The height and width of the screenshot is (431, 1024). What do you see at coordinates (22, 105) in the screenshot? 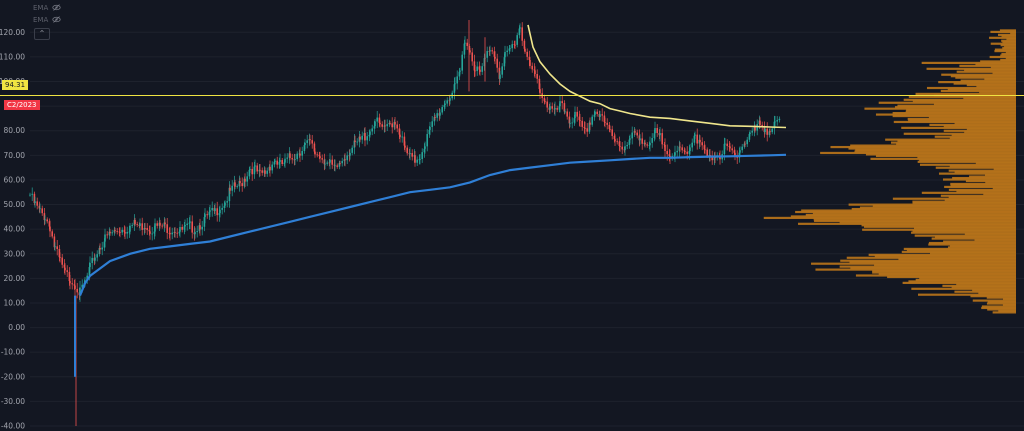
I see `date-badge: C2/2023` at bounding box center [22, 105].